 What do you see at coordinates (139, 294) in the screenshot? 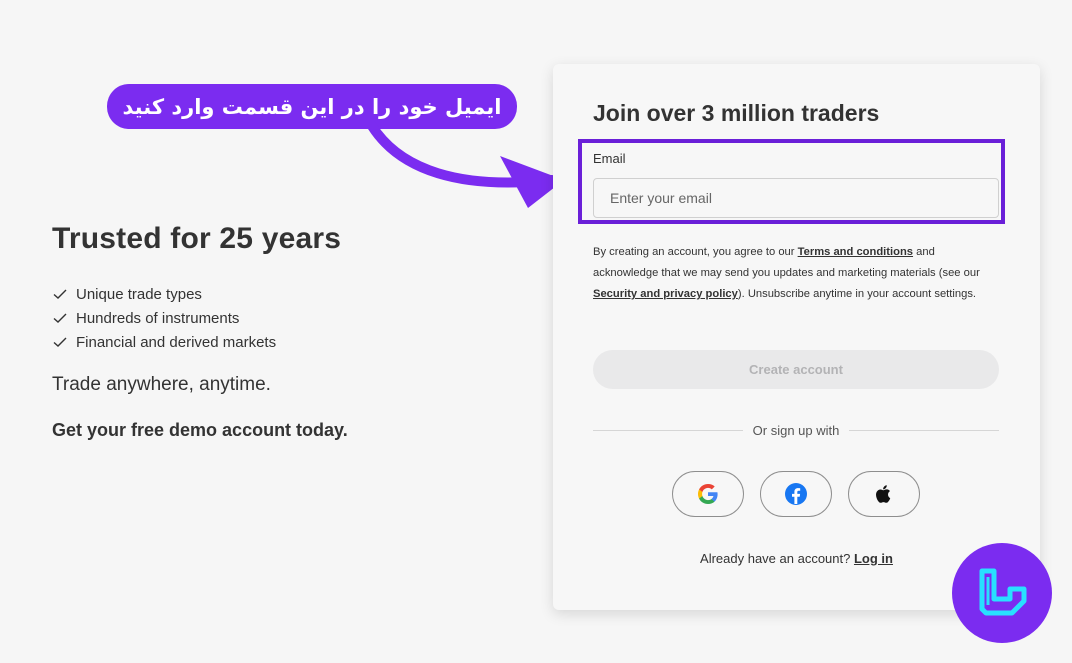
I see `feature-label: Unique trade types` at bounding box center [139, 294].